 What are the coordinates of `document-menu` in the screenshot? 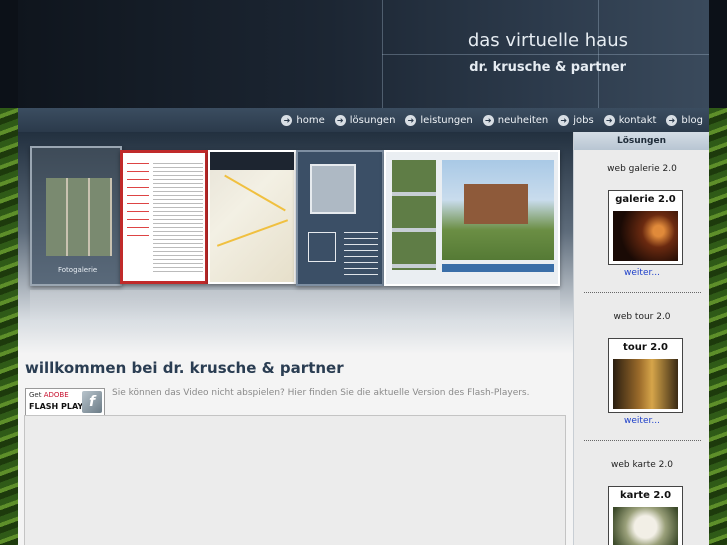 It's located at (138, 203).